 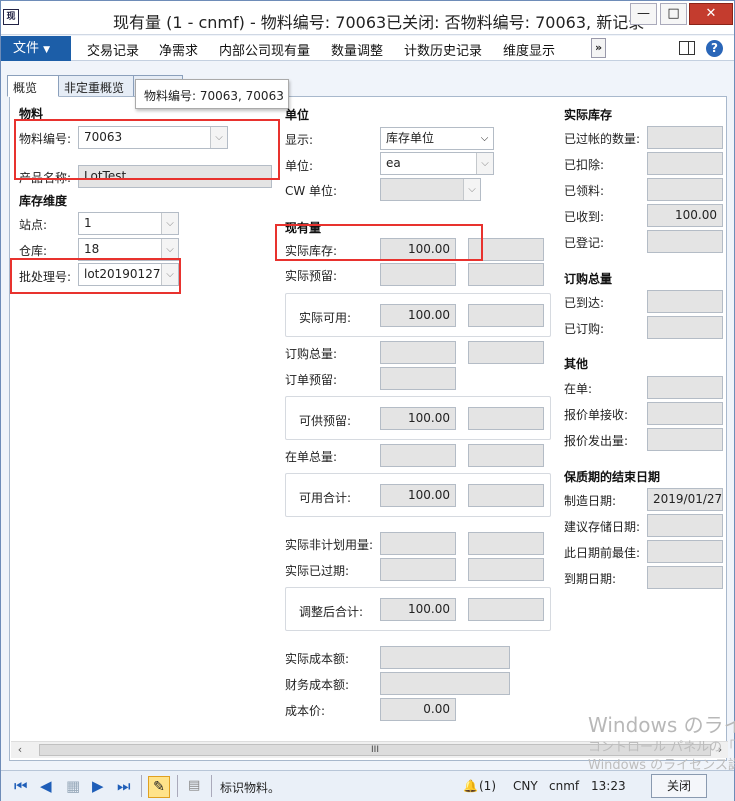 What do you see at coordinates (128, 223) in the screenshot?
I see `site-field: 1 ⌵` at bounding box center [128, 223].